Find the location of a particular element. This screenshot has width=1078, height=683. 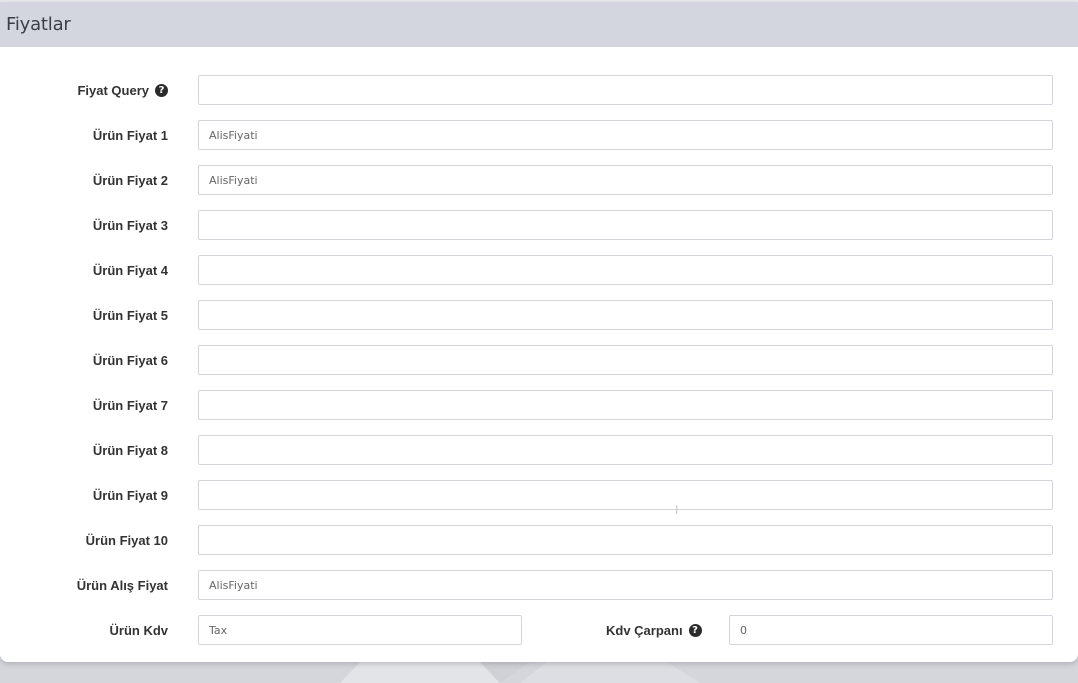

kdv-carpani-input is located at coordinates (891, 630).